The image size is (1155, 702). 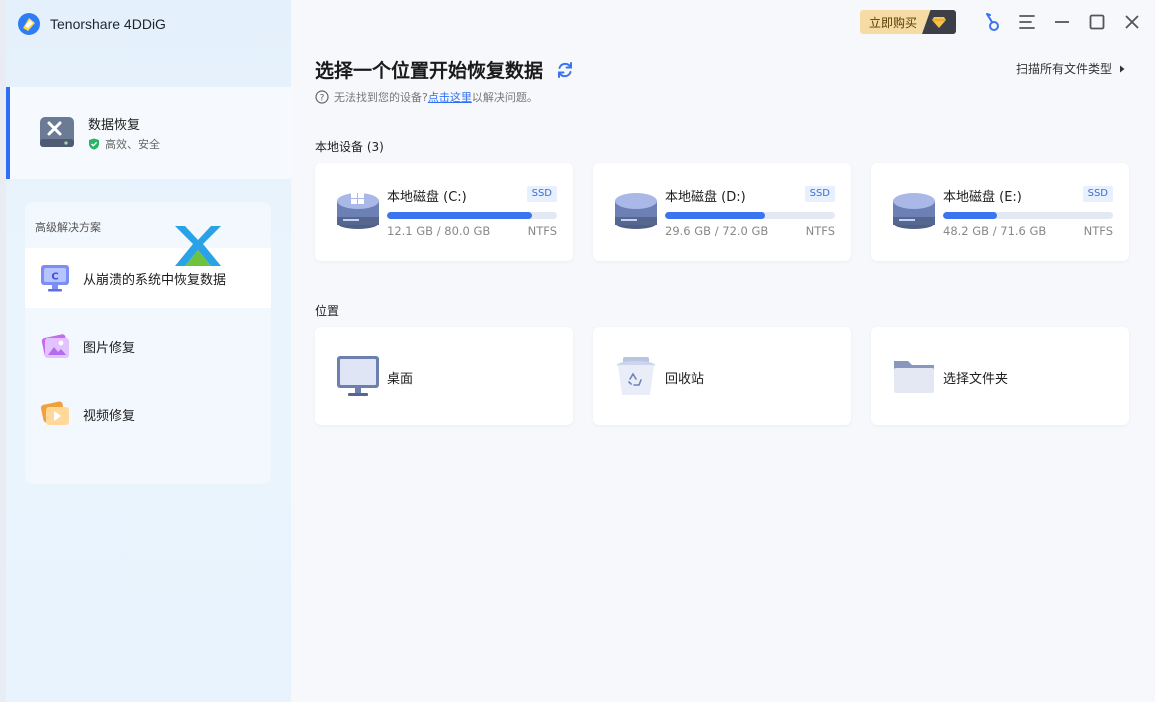 I want to click on hint-prefix: 无法找到您的设备?, so click(x=381, y=97).